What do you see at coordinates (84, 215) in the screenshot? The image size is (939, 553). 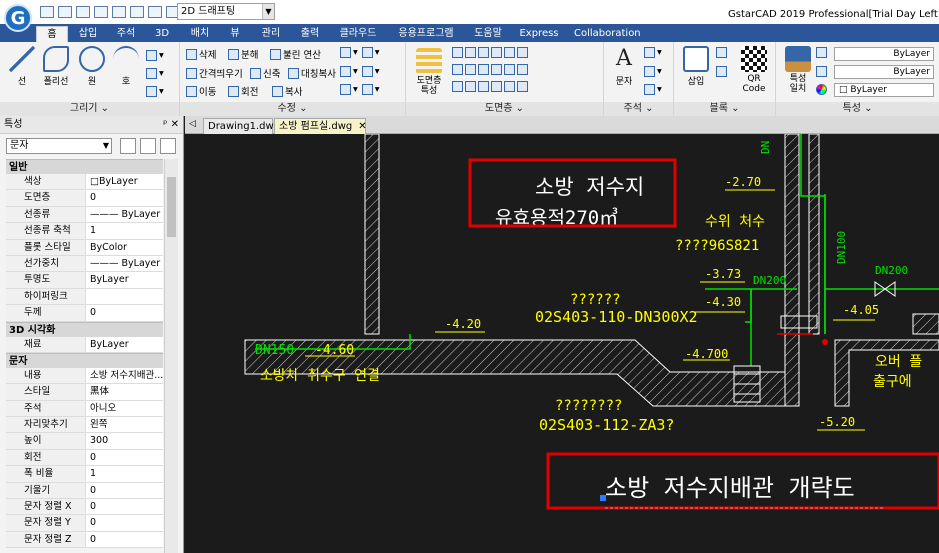 I see `property-row: 선종류 ——— ByLayer` at bounding box center [84, 215].